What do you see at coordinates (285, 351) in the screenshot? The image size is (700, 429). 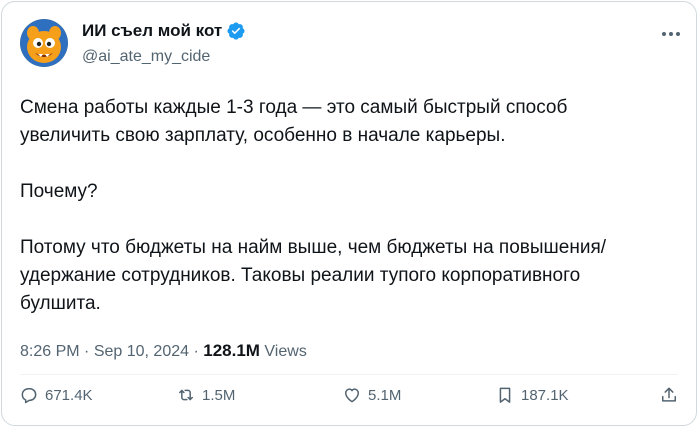 I see `views-label: Views` at bounding box center [285, 351].